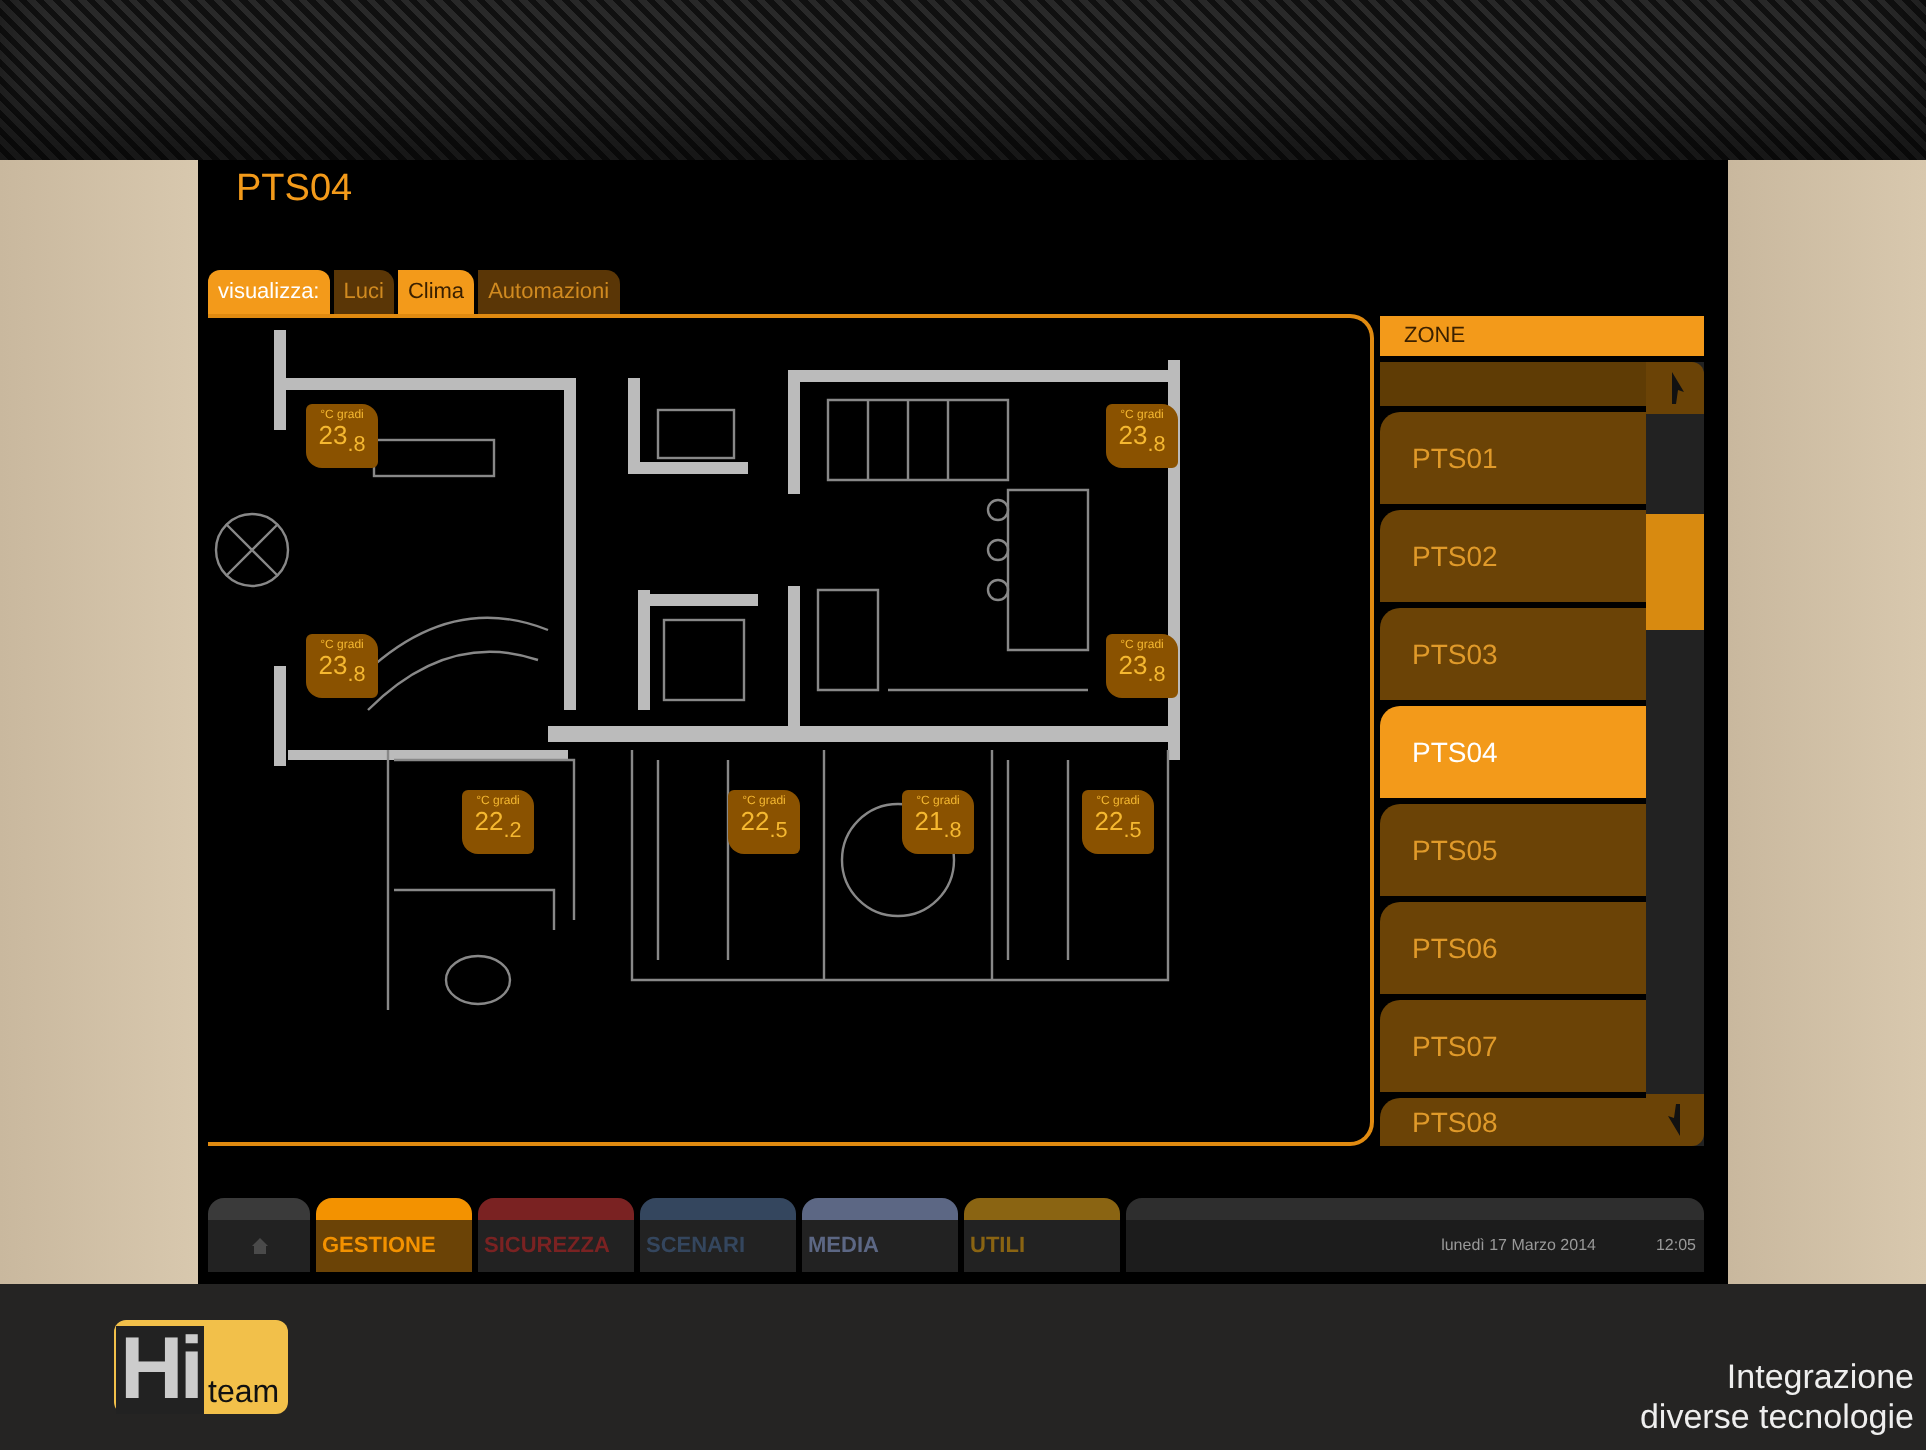 The image size is (1926, 1450). I want to click on view-tab: Luci, so click(363, 292).